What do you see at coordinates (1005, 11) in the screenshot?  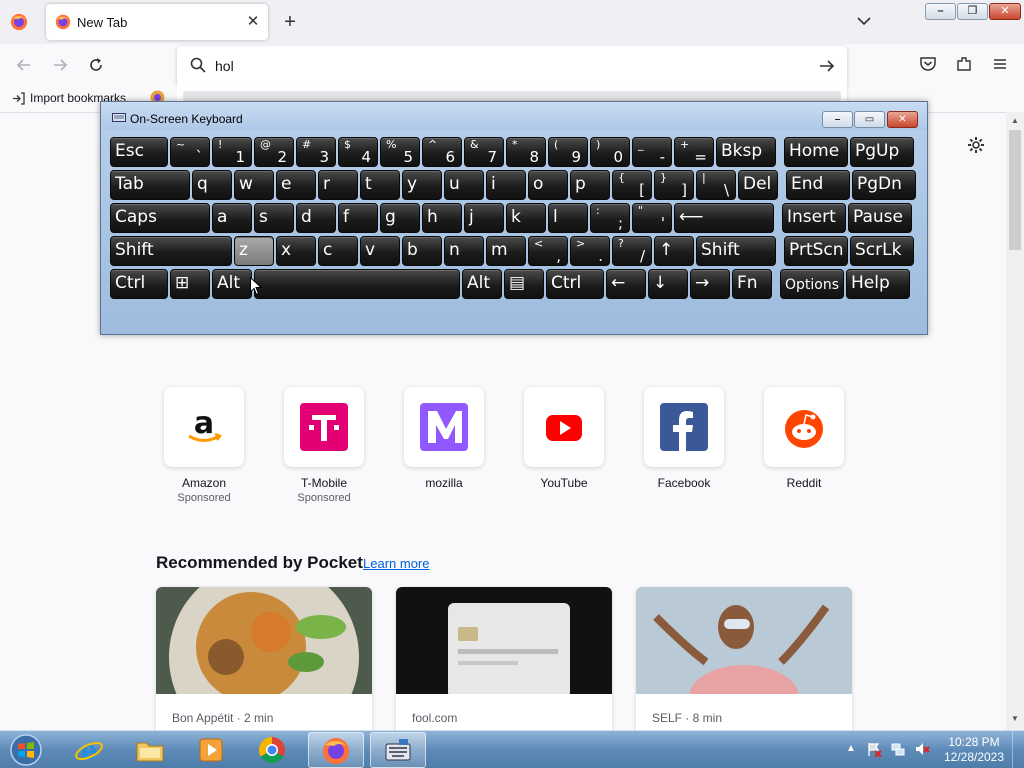 I see `window-close-button: ✕` at bounding box center [1005, 11].